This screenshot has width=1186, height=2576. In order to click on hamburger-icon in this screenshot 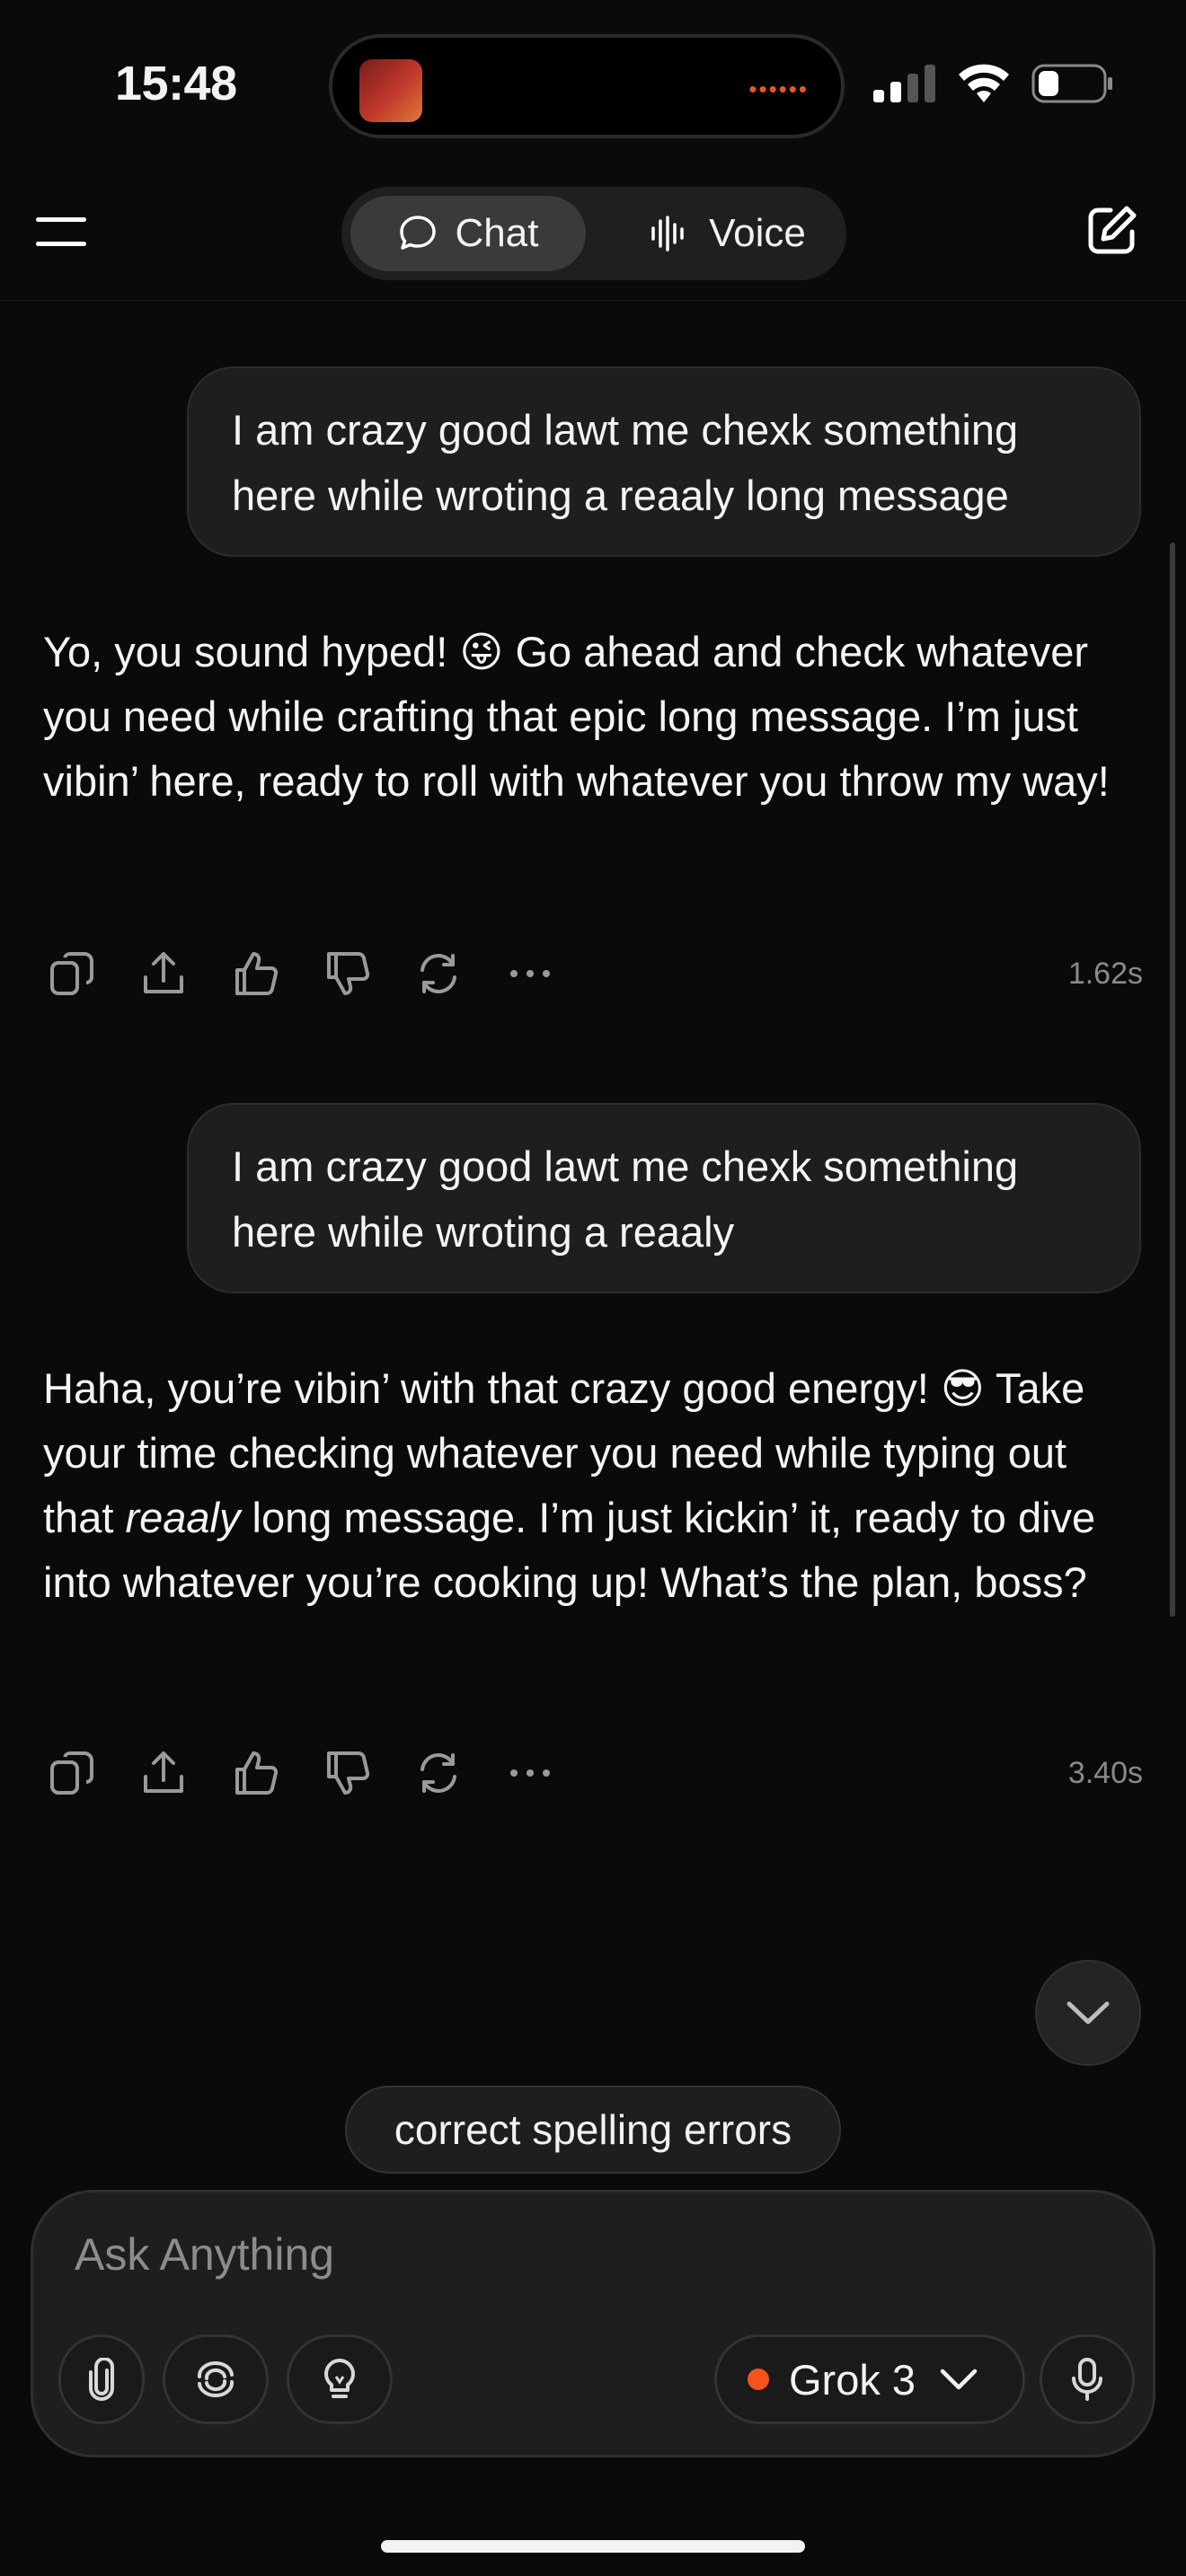, I will do `click(61, 231)`.